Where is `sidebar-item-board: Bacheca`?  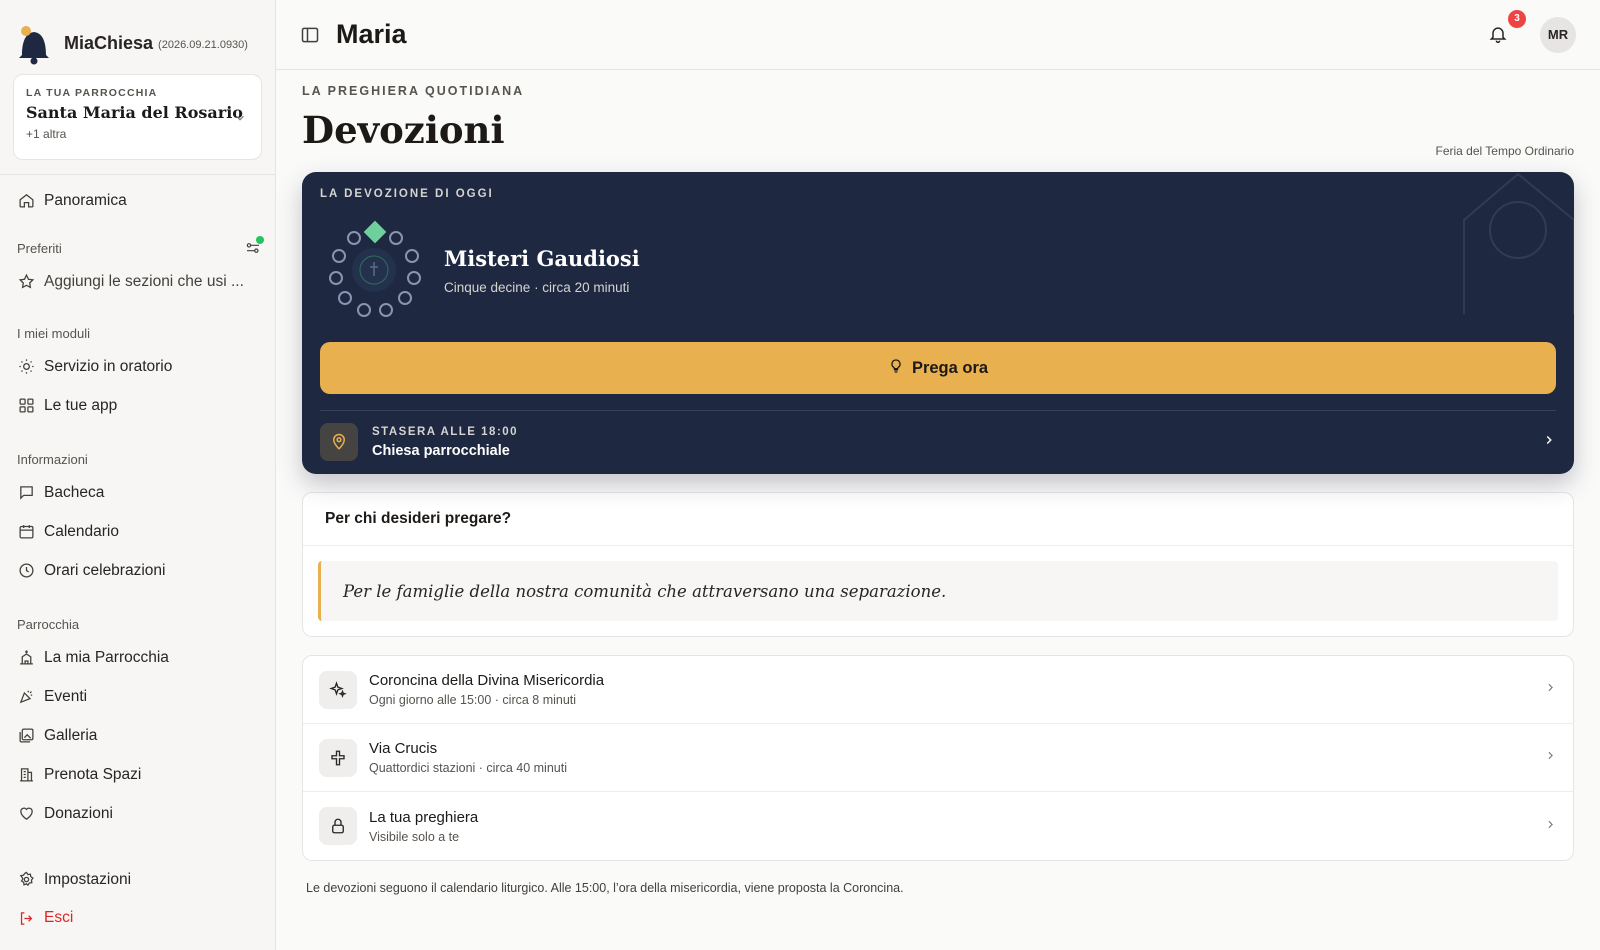 sidebar-item-board: Bacheca is located at coordinates (137, 492).